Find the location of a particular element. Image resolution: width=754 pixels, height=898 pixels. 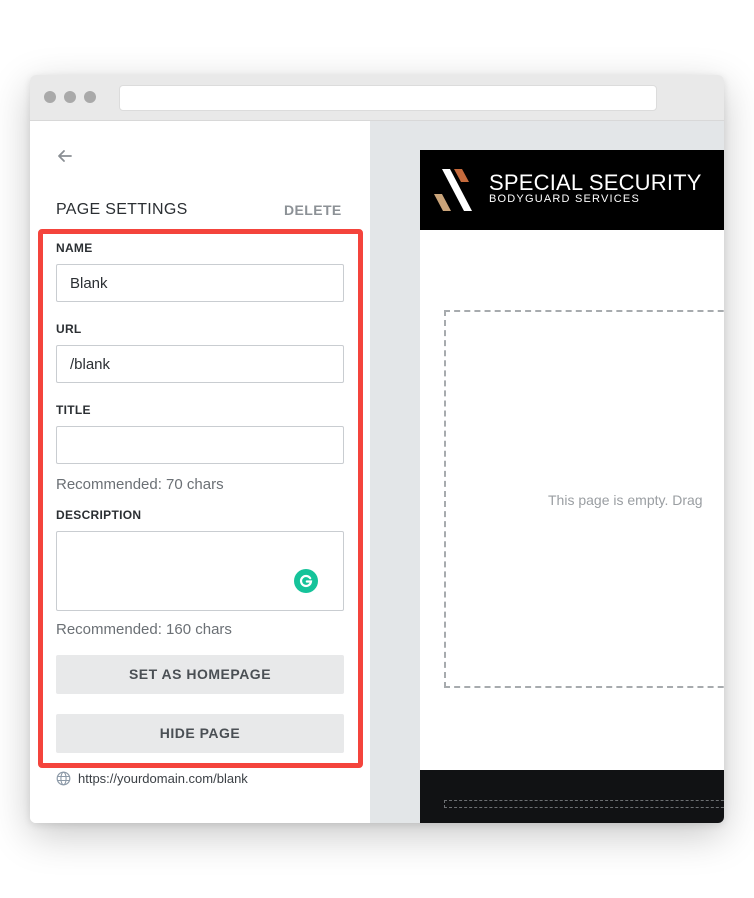

title-label: TITLE is located at coordinates (73, 410).